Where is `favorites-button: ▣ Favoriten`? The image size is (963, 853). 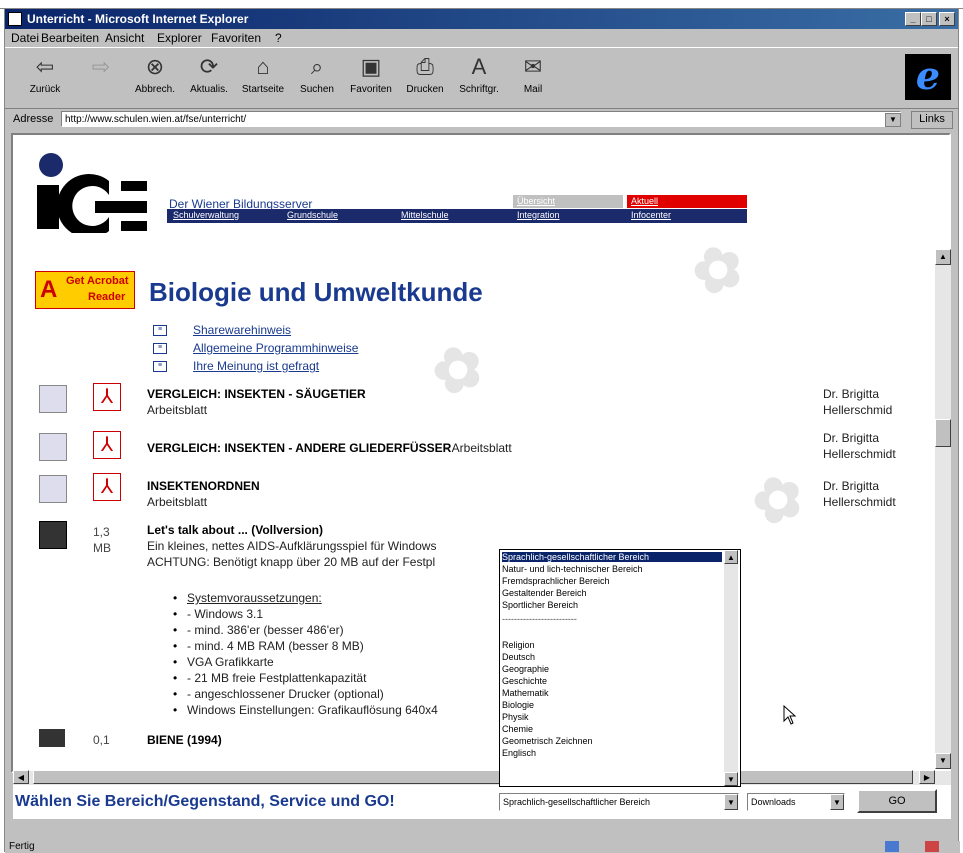 favorites-button: ▣ Favoriten is located at coordinates (371, 78).